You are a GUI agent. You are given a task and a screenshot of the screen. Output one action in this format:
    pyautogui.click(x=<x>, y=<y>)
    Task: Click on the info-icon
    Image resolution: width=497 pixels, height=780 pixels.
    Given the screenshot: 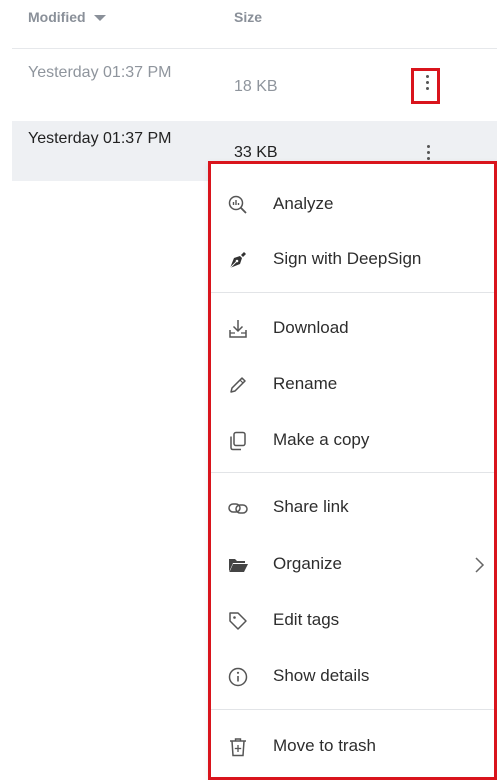 What is the action you would take?
    pyautogui.click(x=238, y=677)
    